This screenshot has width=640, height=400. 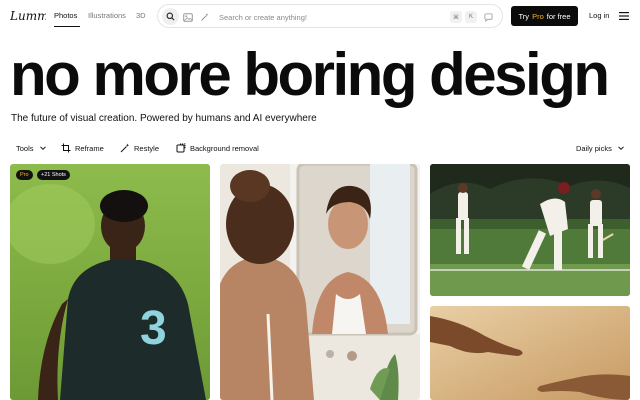 I want to click on reframe-label: Reframe, so click(x=89, y=148).